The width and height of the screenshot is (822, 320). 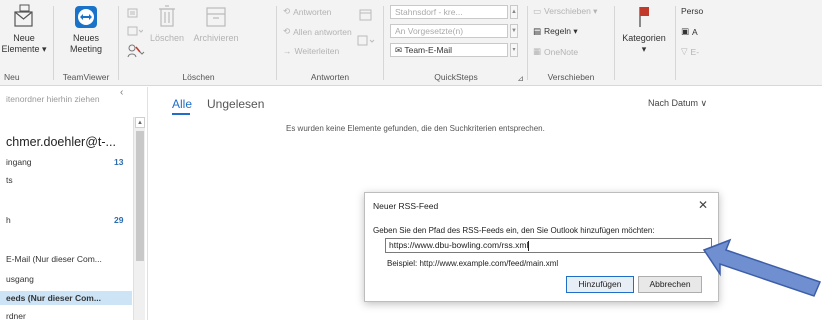 What do you see at coordinates (571, 77) in the screenshot?
I see `group-label-move: Verschieben` at bounding box center [571, 77].